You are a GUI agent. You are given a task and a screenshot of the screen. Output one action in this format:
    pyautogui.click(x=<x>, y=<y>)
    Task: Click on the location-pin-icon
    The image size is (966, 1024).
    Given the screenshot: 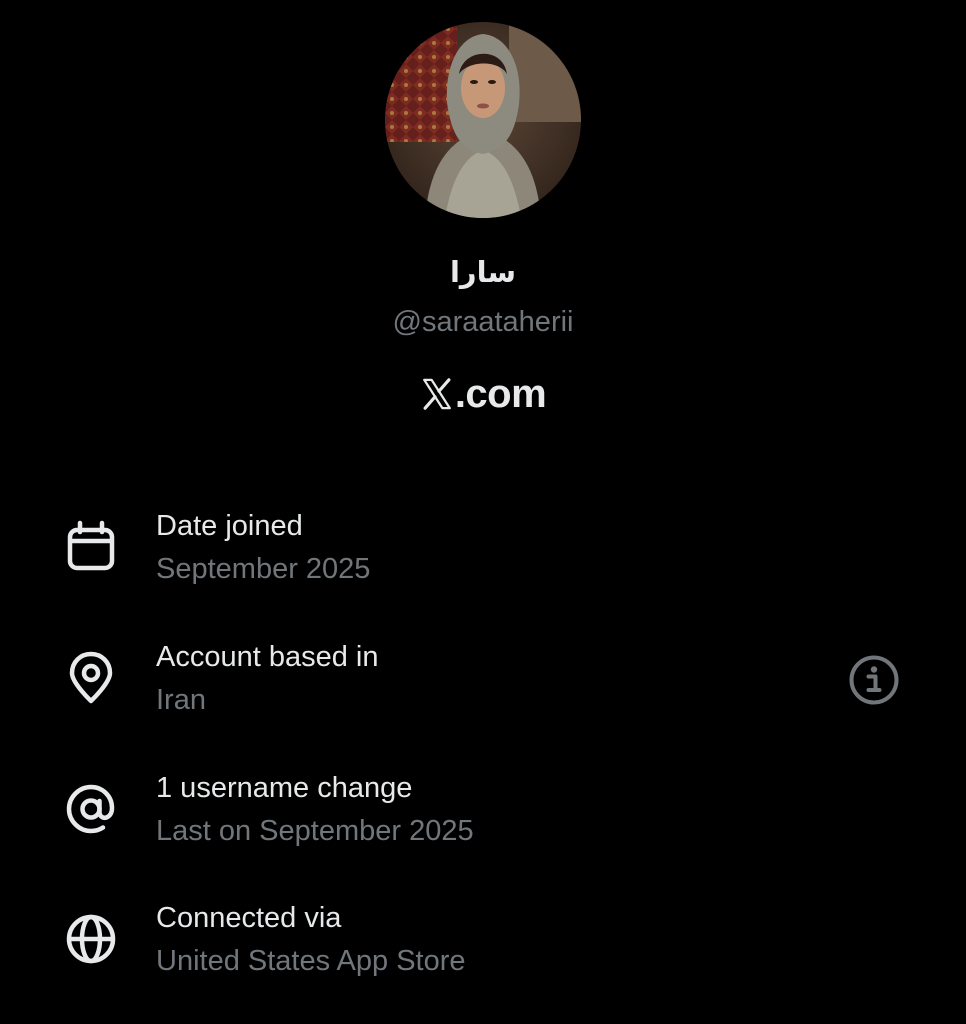 What is the action you would take?
    pyautogui.click(x=91, y=677)
    